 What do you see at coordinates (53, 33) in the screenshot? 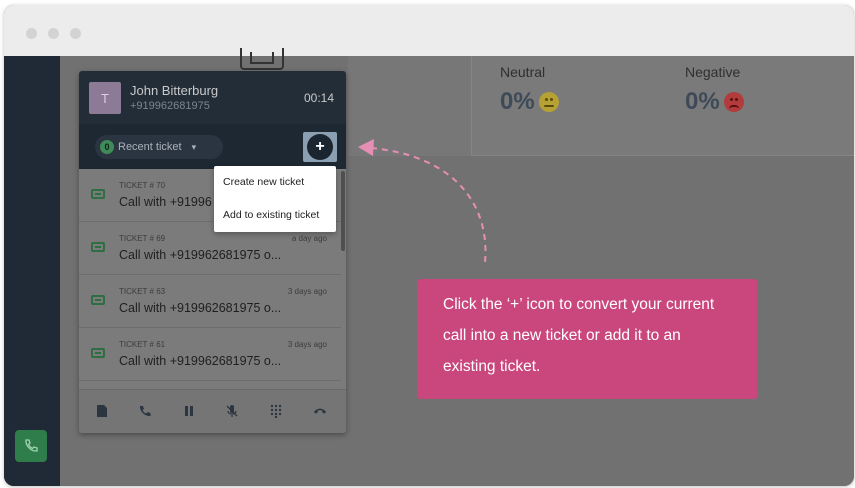
I see `window-minimize-dot` at bounding box center [53, 33].